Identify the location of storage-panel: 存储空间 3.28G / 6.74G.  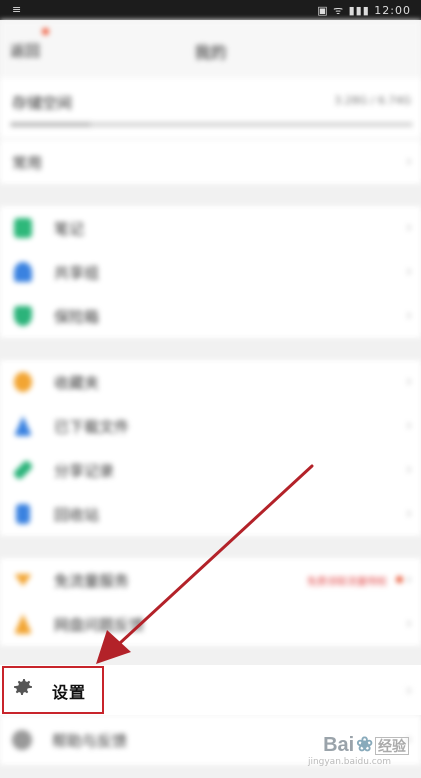
(210, 108).